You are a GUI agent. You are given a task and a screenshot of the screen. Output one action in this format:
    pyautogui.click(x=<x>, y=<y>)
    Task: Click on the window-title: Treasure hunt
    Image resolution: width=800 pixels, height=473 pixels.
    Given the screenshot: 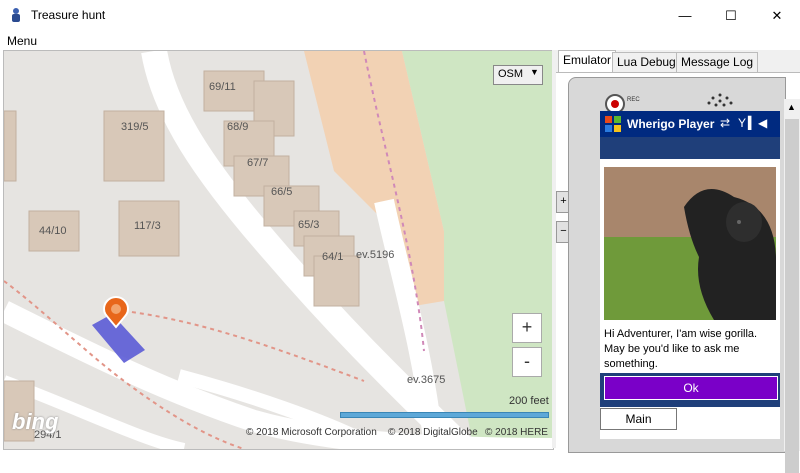 What is the action you would take?
    pyautogui.click(x=68, y=15)
    